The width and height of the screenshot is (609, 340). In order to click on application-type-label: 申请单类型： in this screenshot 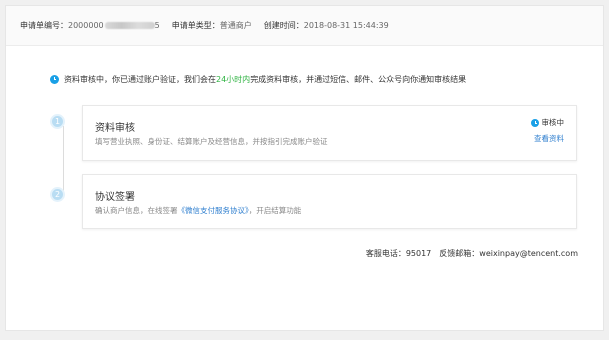, I will do `click(195, 25)`.